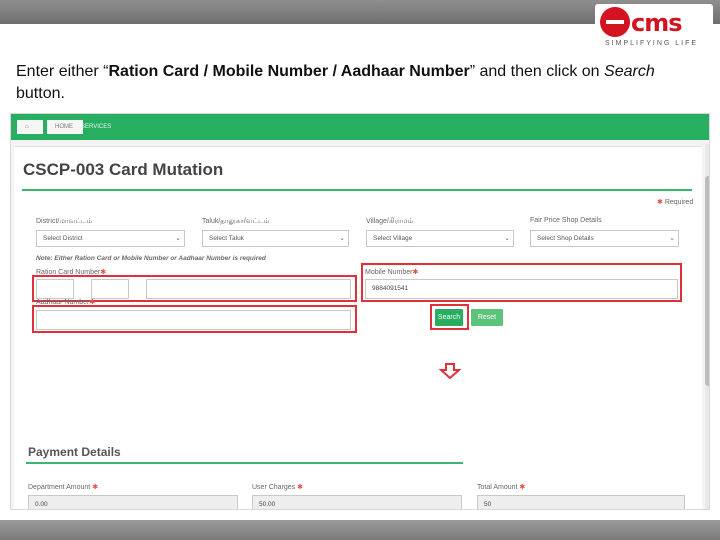  Describe the element at coordinates (357, 190) in the screenshot. I see `title-divider` at that location.